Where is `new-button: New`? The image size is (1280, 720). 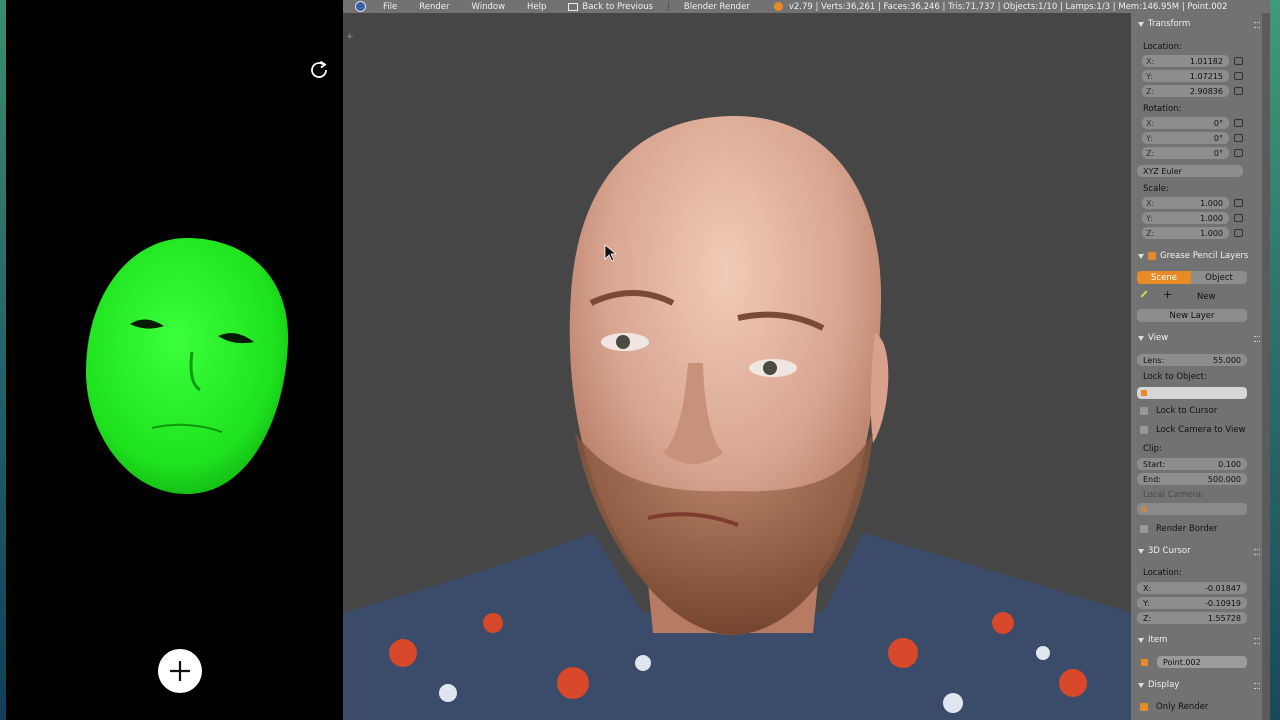 new-button: New is located at coordinates (1206, 297).